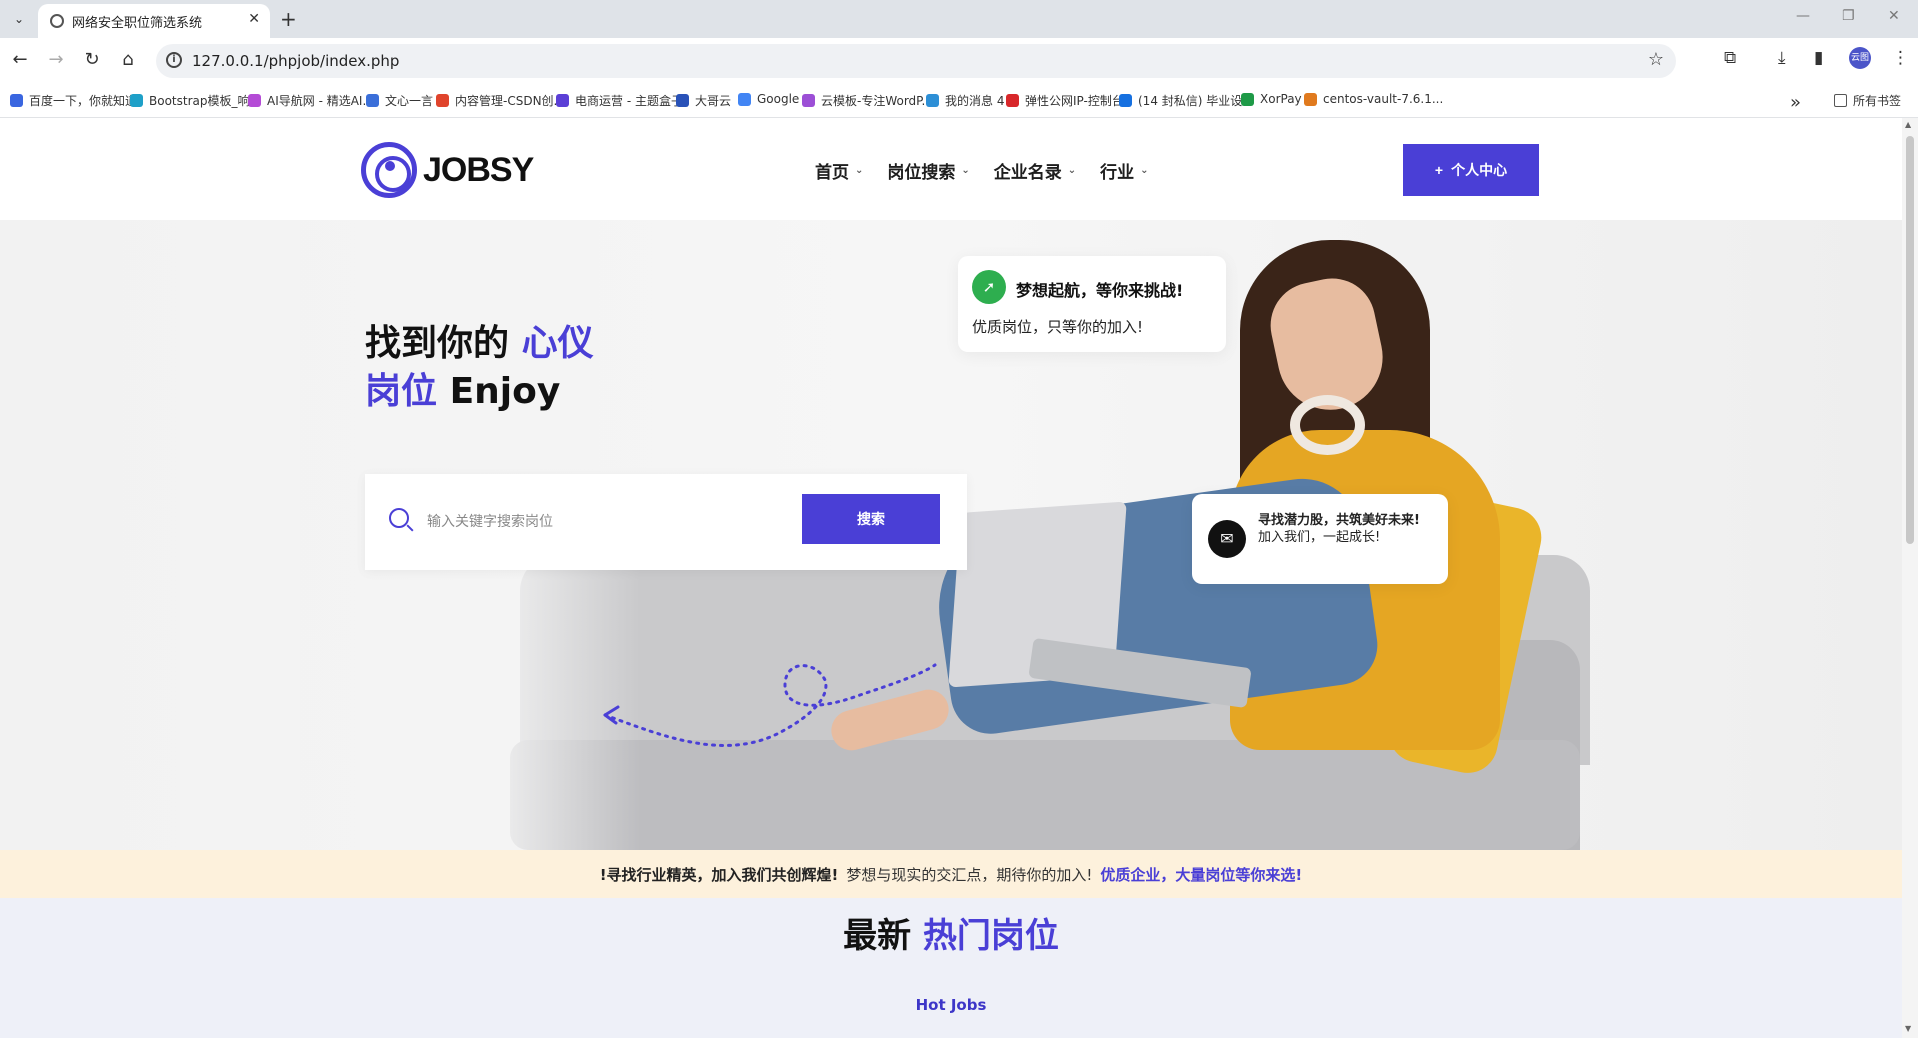 The image size is (1918, 1038). I want to click on bookmark-label: 百度一下，你就知道, so click(83, 101).